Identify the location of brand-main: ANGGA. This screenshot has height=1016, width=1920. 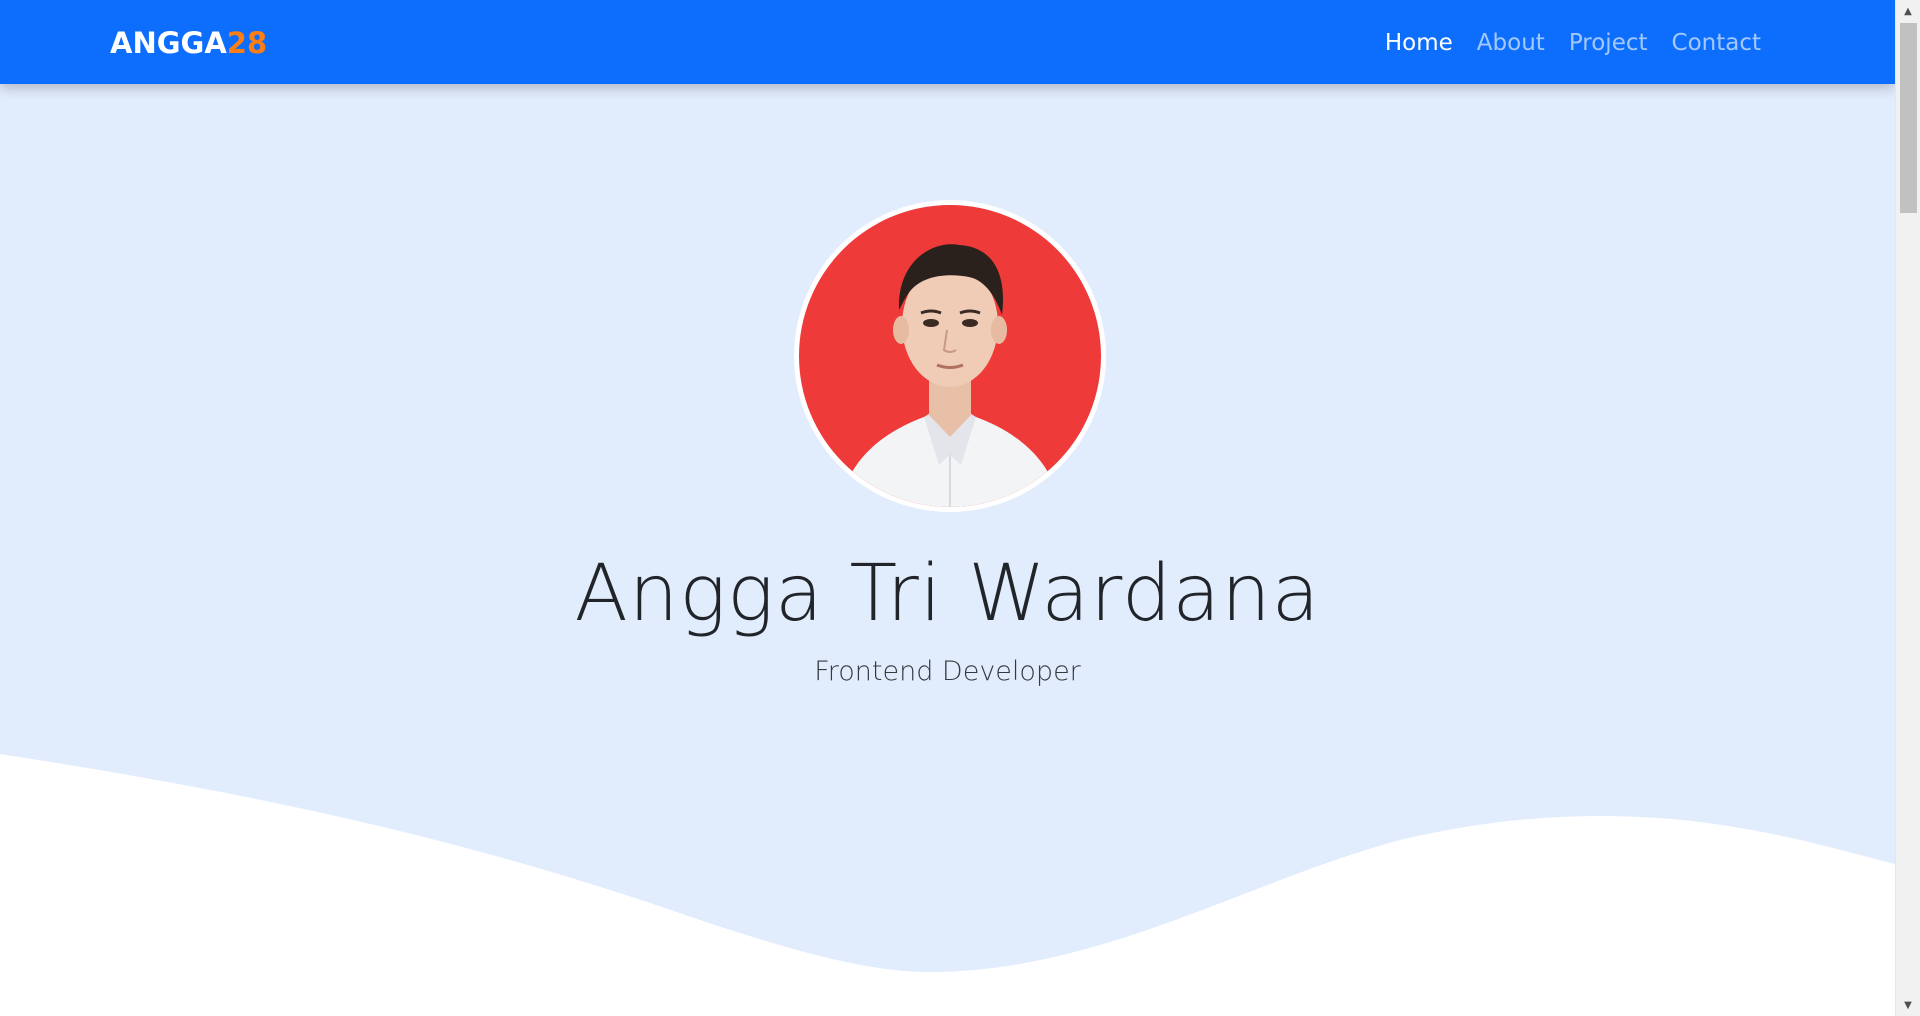
(168, 43).